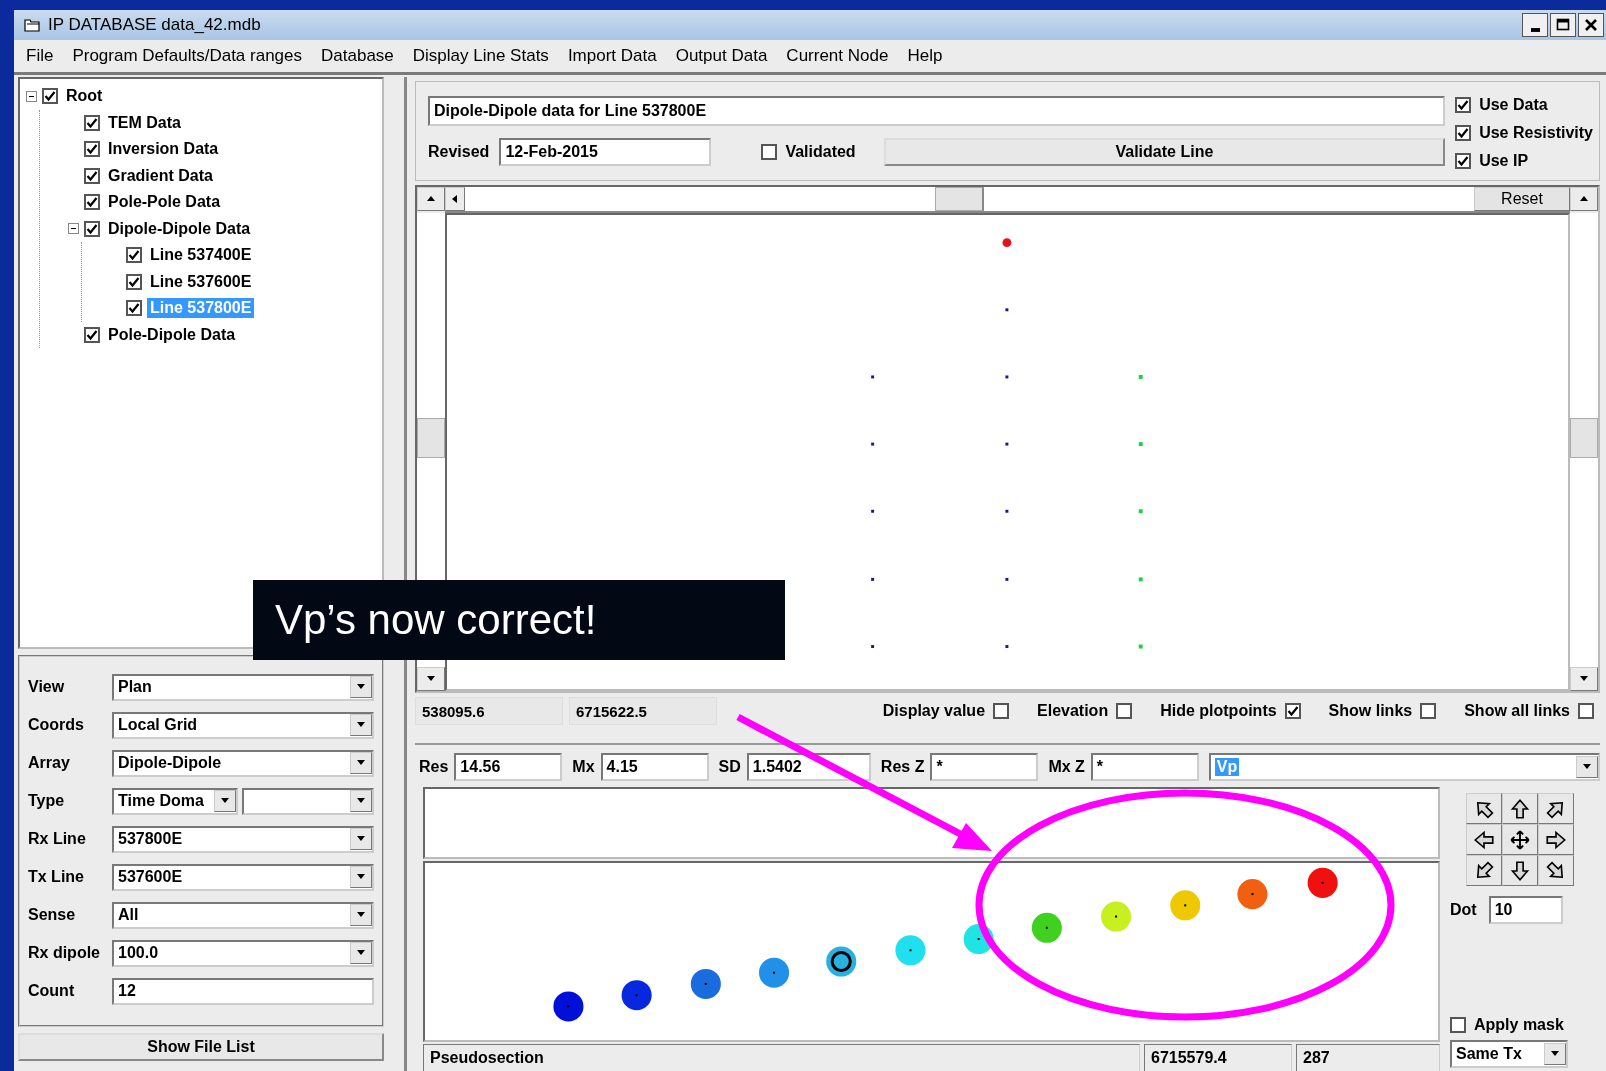 This screenshot has height=1071, width=1606. I want to click on close-button, so click(1591, 25).